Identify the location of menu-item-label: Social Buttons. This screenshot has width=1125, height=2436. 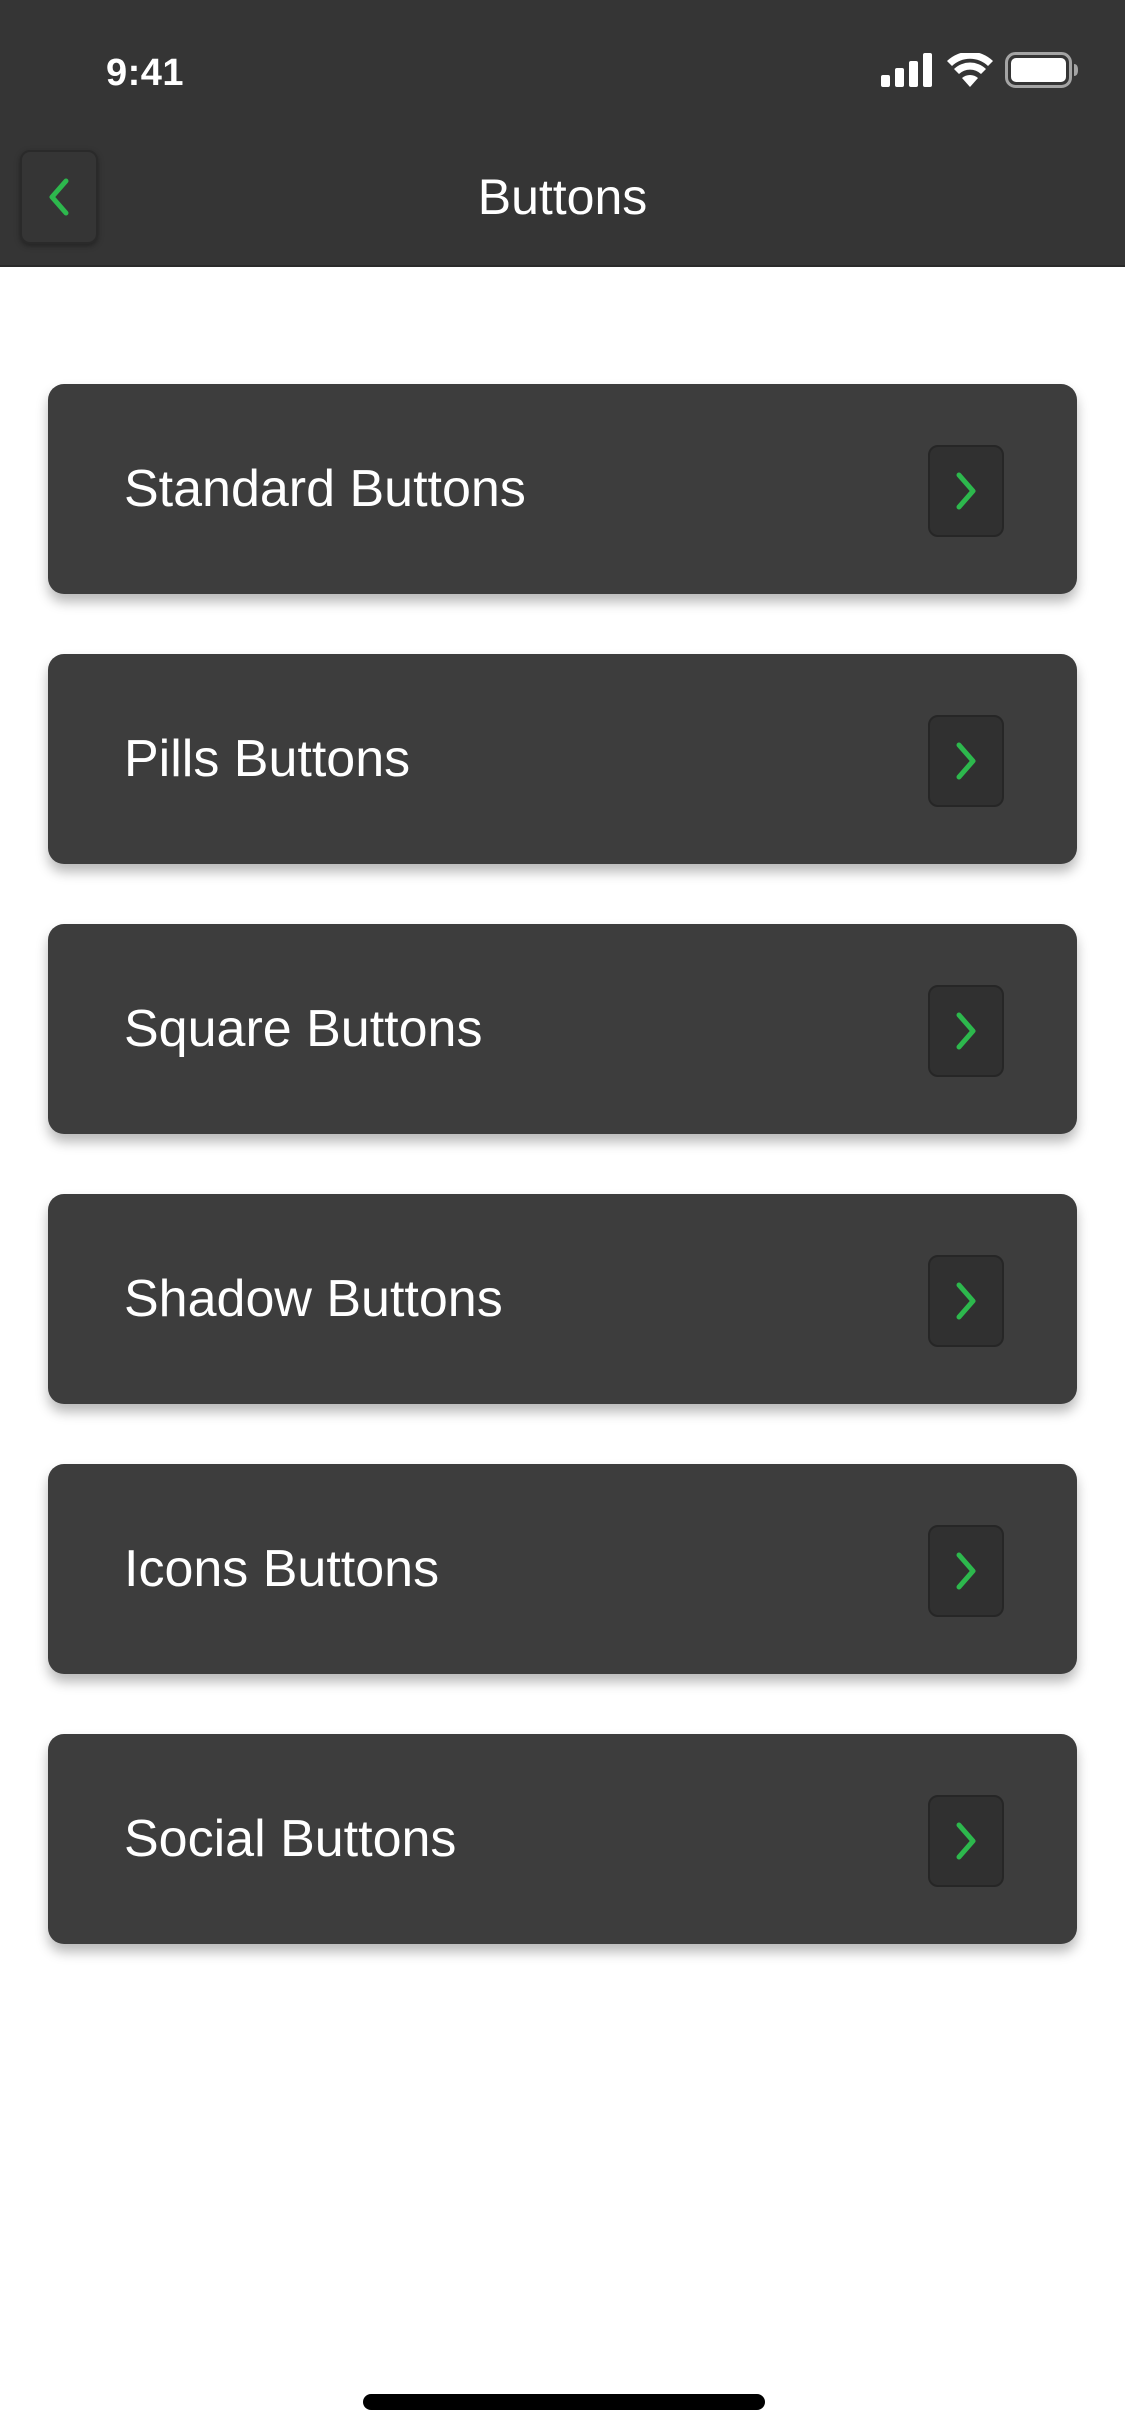
(290, 1839).